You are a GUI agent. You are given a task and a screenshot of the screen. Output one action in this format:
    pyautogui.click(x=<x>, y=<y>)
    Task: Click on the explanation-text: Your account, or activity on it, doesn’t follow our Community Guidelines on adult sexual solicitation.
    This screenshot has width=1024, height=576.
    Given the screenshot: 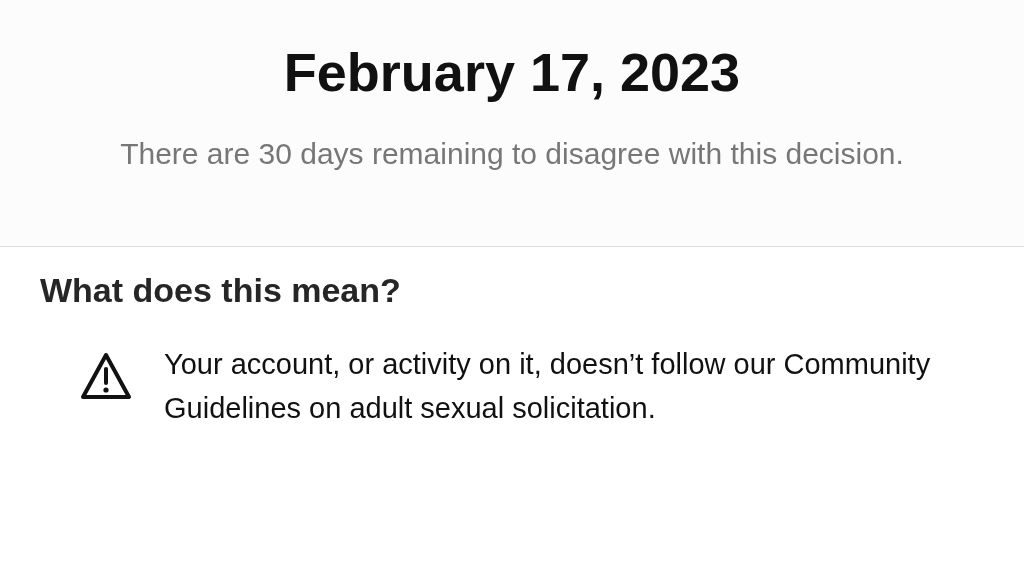 What is the action you would take?
    pyautogui.click(x=548, y=386)
    